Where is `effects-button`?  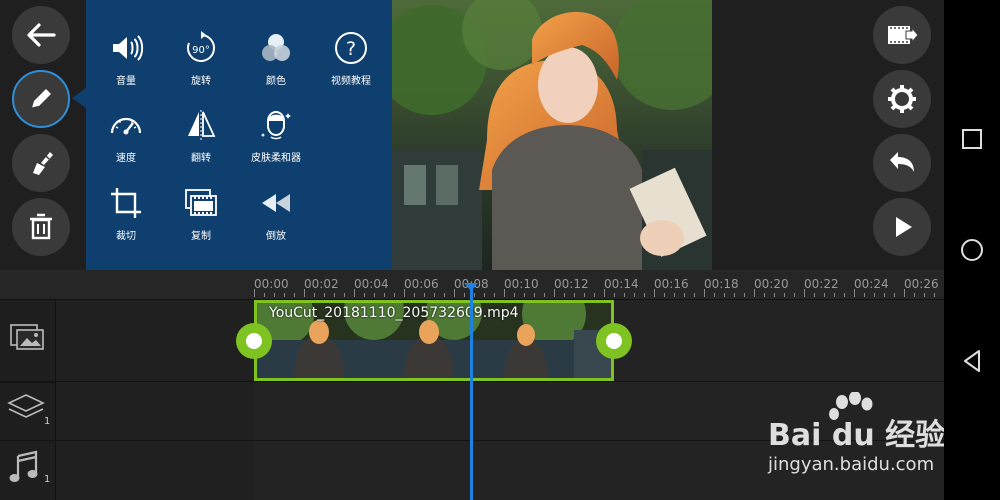 effects-button is located at coordinates (41, 163).